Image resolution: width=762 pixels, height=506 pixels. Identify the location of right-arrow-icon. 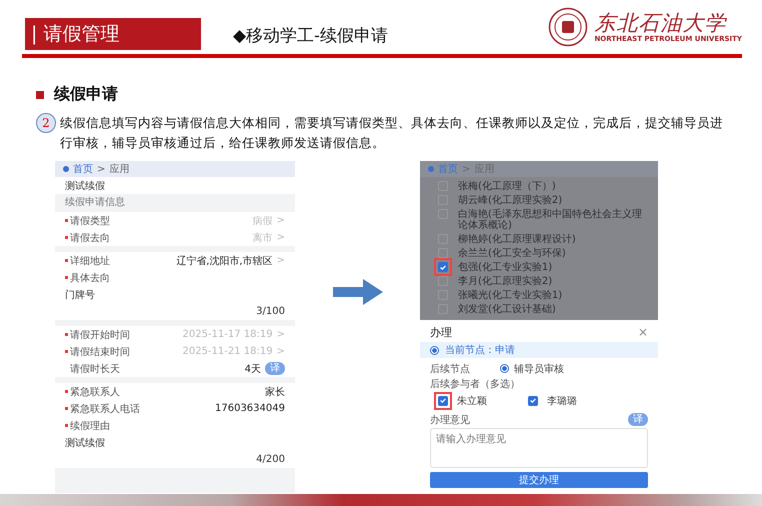
(358, 292).